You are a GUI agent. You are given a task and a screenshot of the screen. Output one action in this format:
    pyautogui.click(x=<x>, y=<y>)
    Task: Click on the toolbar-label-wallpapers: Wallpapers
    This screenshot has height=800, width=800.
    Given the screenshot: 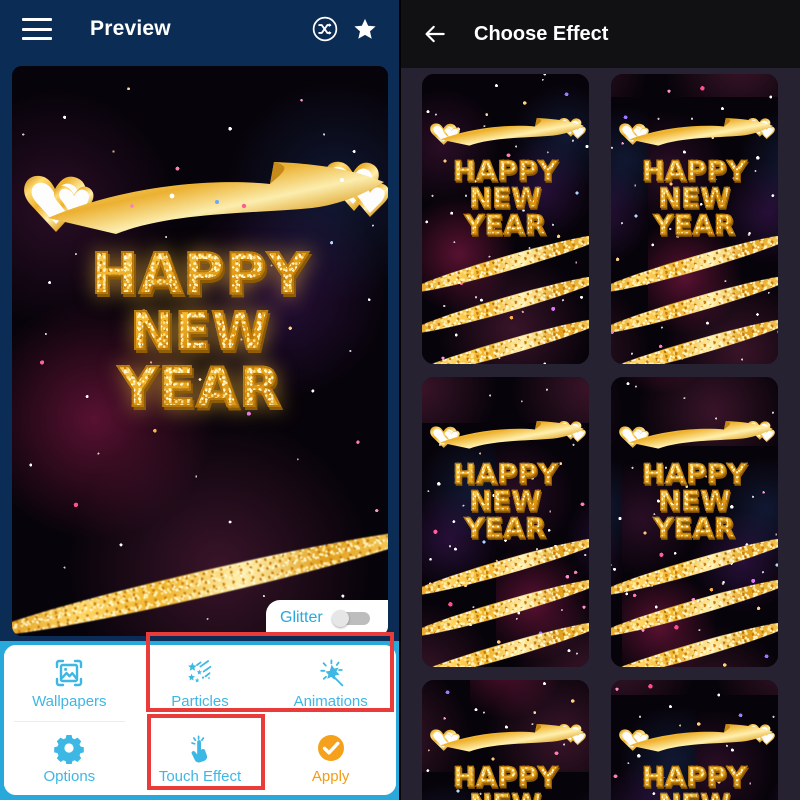 What is the action you would take?
    pyautogui.click(x=69, y=701)
    